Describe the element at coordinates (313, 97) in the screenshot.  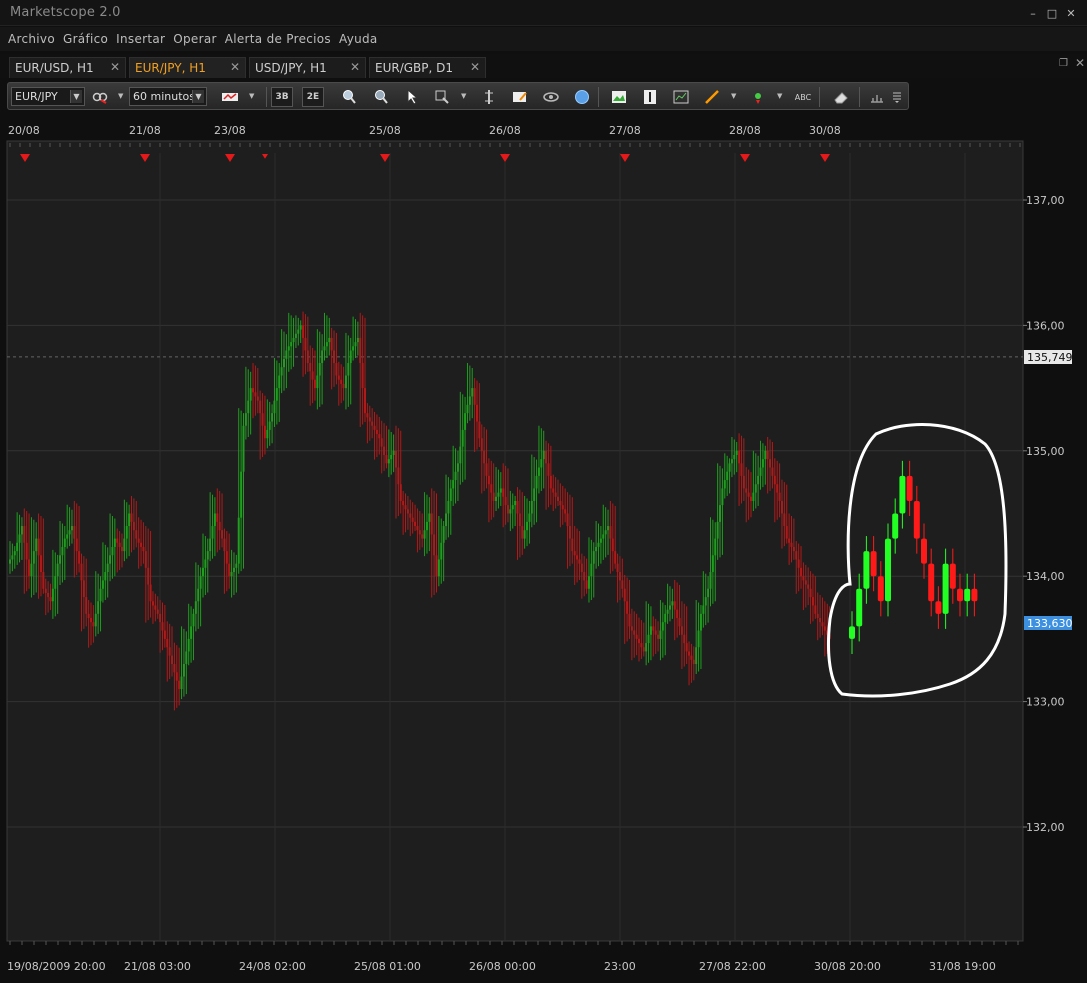
I see `mode-2-icon: 2E` at that location.